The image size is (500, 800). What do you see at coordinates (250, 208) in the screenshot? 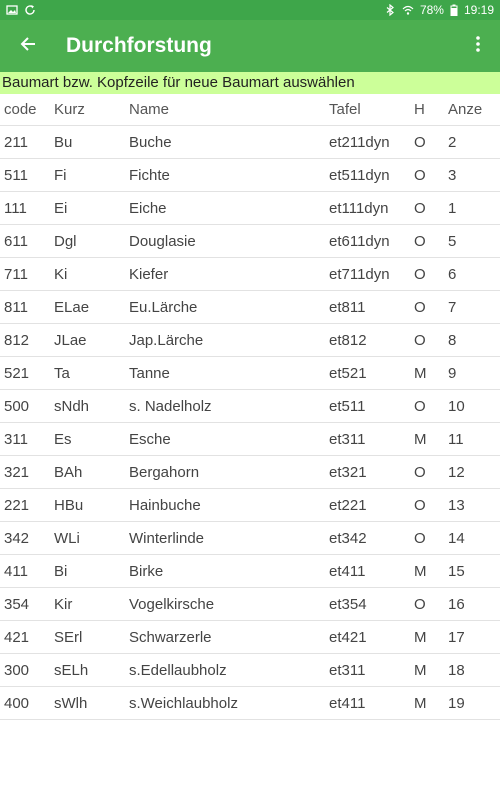
I see `table-row: 111 Ei Eiche et111dyn O 1` at bounding box center [250, 208].